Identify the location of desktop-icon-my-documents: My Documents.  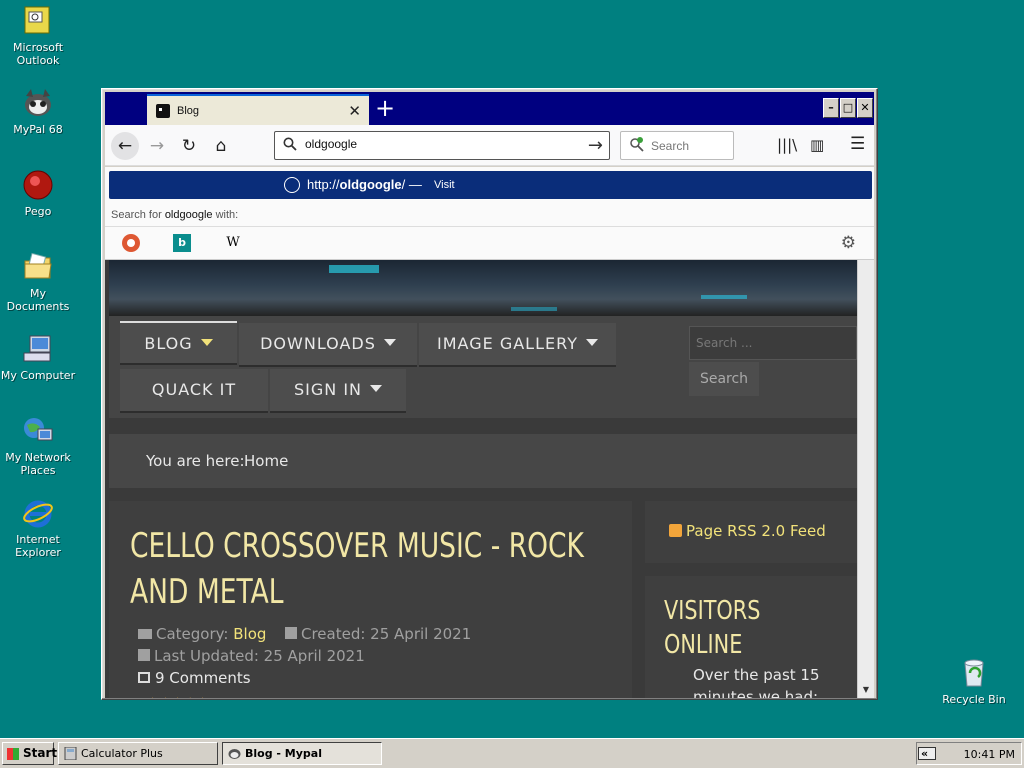
(38, 282).